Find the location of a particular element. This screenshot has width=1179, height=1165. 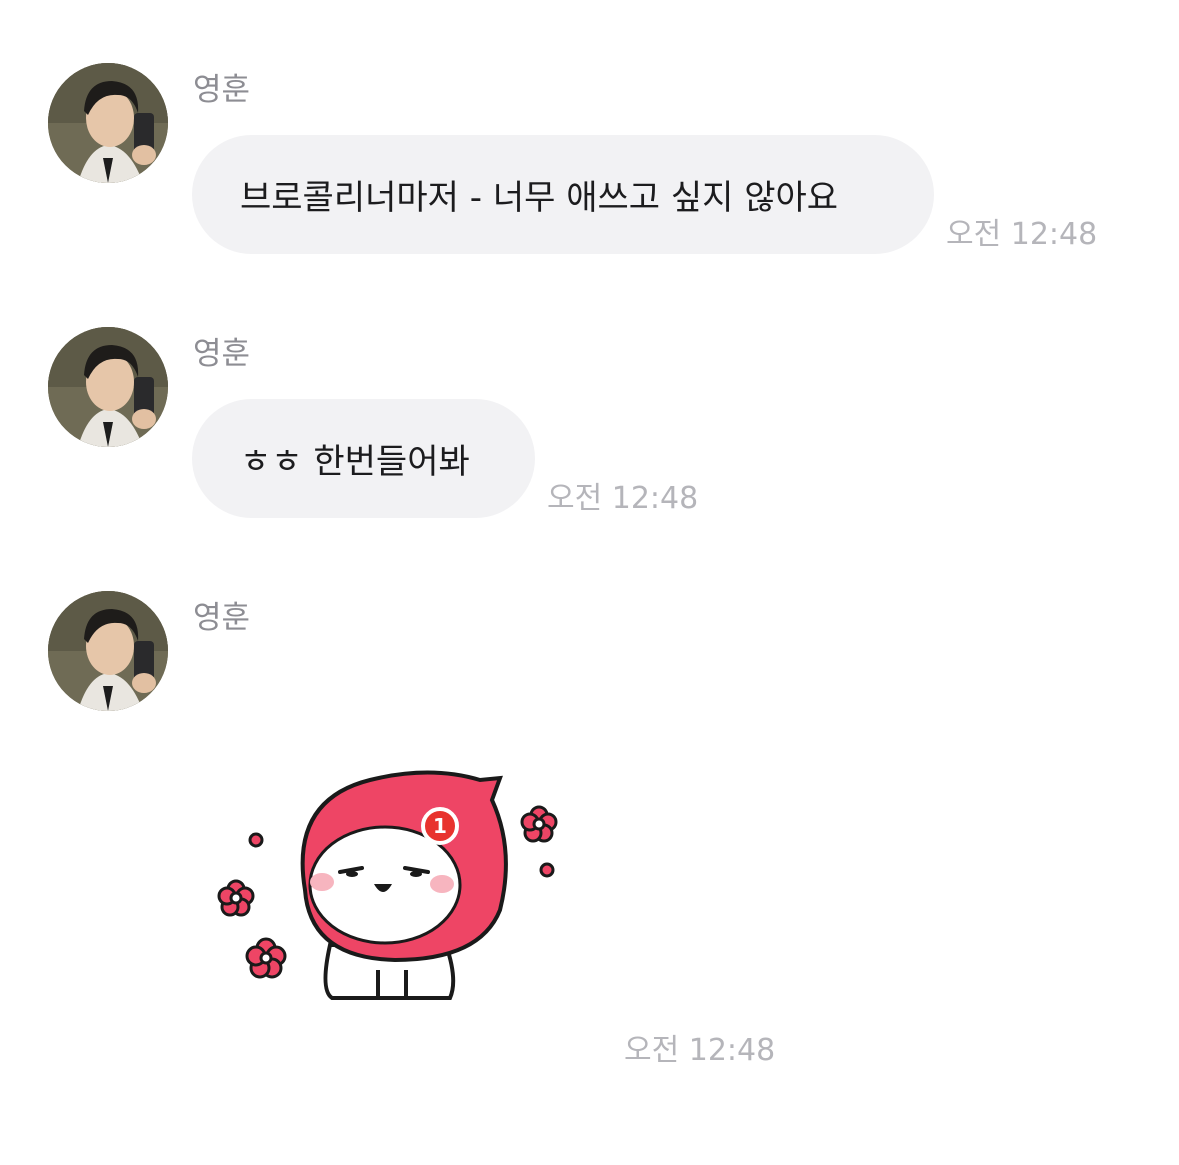

sticker-image: 1 is located at coordinates (395, 890).